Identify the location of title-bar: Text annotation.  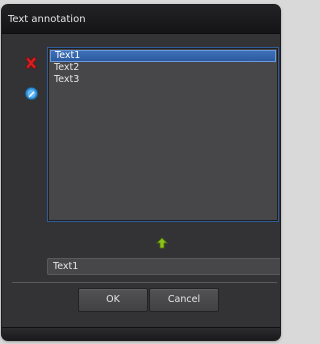
(141, 19).